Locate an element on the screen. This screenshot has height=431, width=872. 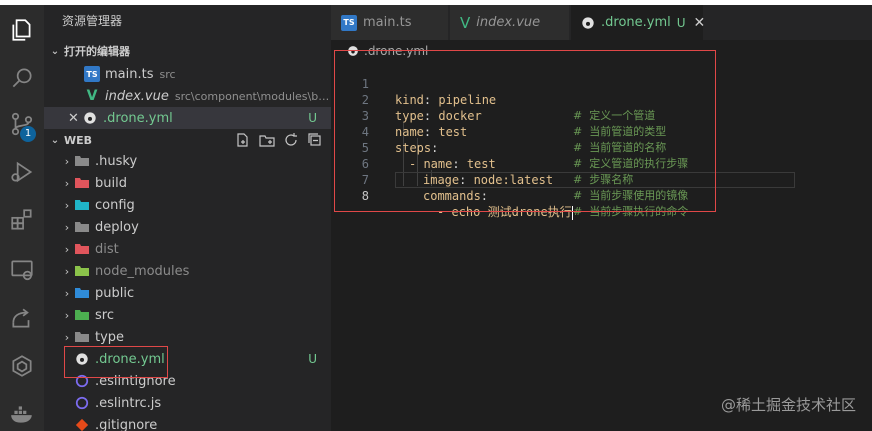
tab-main-ts: TS main.ts is located at coordinates (390, 22).